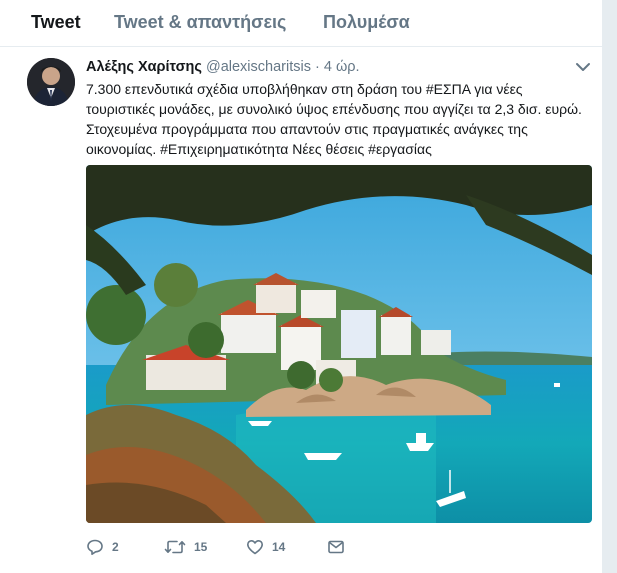 The image size is (617, 573). I want to click on reply-count: 2, so click(115, 547).